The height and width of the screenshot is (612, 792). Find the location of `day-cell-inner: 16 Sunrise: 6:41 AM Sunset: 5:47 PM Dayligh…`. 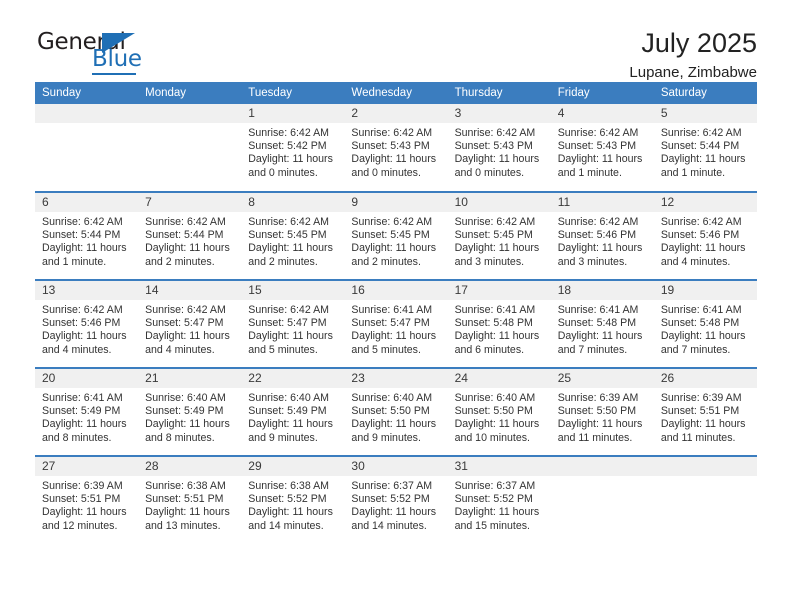

day-cell-inner: 16 Sunrise: 6:41 AM Sunset: 5:47 PM Dayligh… is located at coordinates (396, 324).